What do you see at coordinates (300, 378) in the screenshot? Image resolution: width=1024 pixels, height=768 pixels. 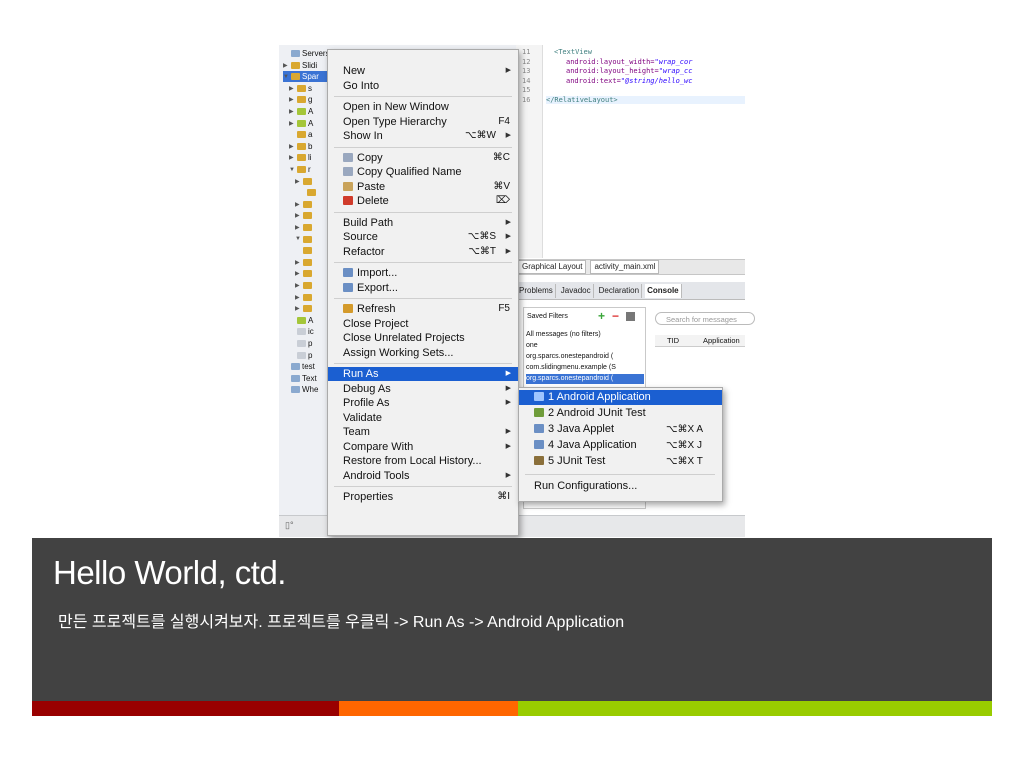 I see `tree-item: Text` at bounding box center [300, 378].